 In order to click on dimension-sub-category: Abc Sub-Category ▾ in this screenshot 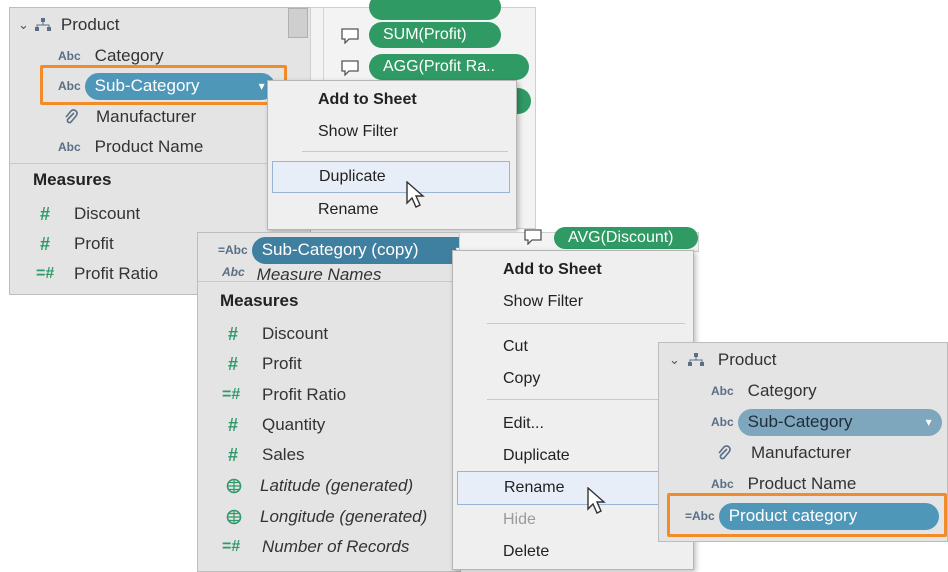, I will do `click(826, 422)`.